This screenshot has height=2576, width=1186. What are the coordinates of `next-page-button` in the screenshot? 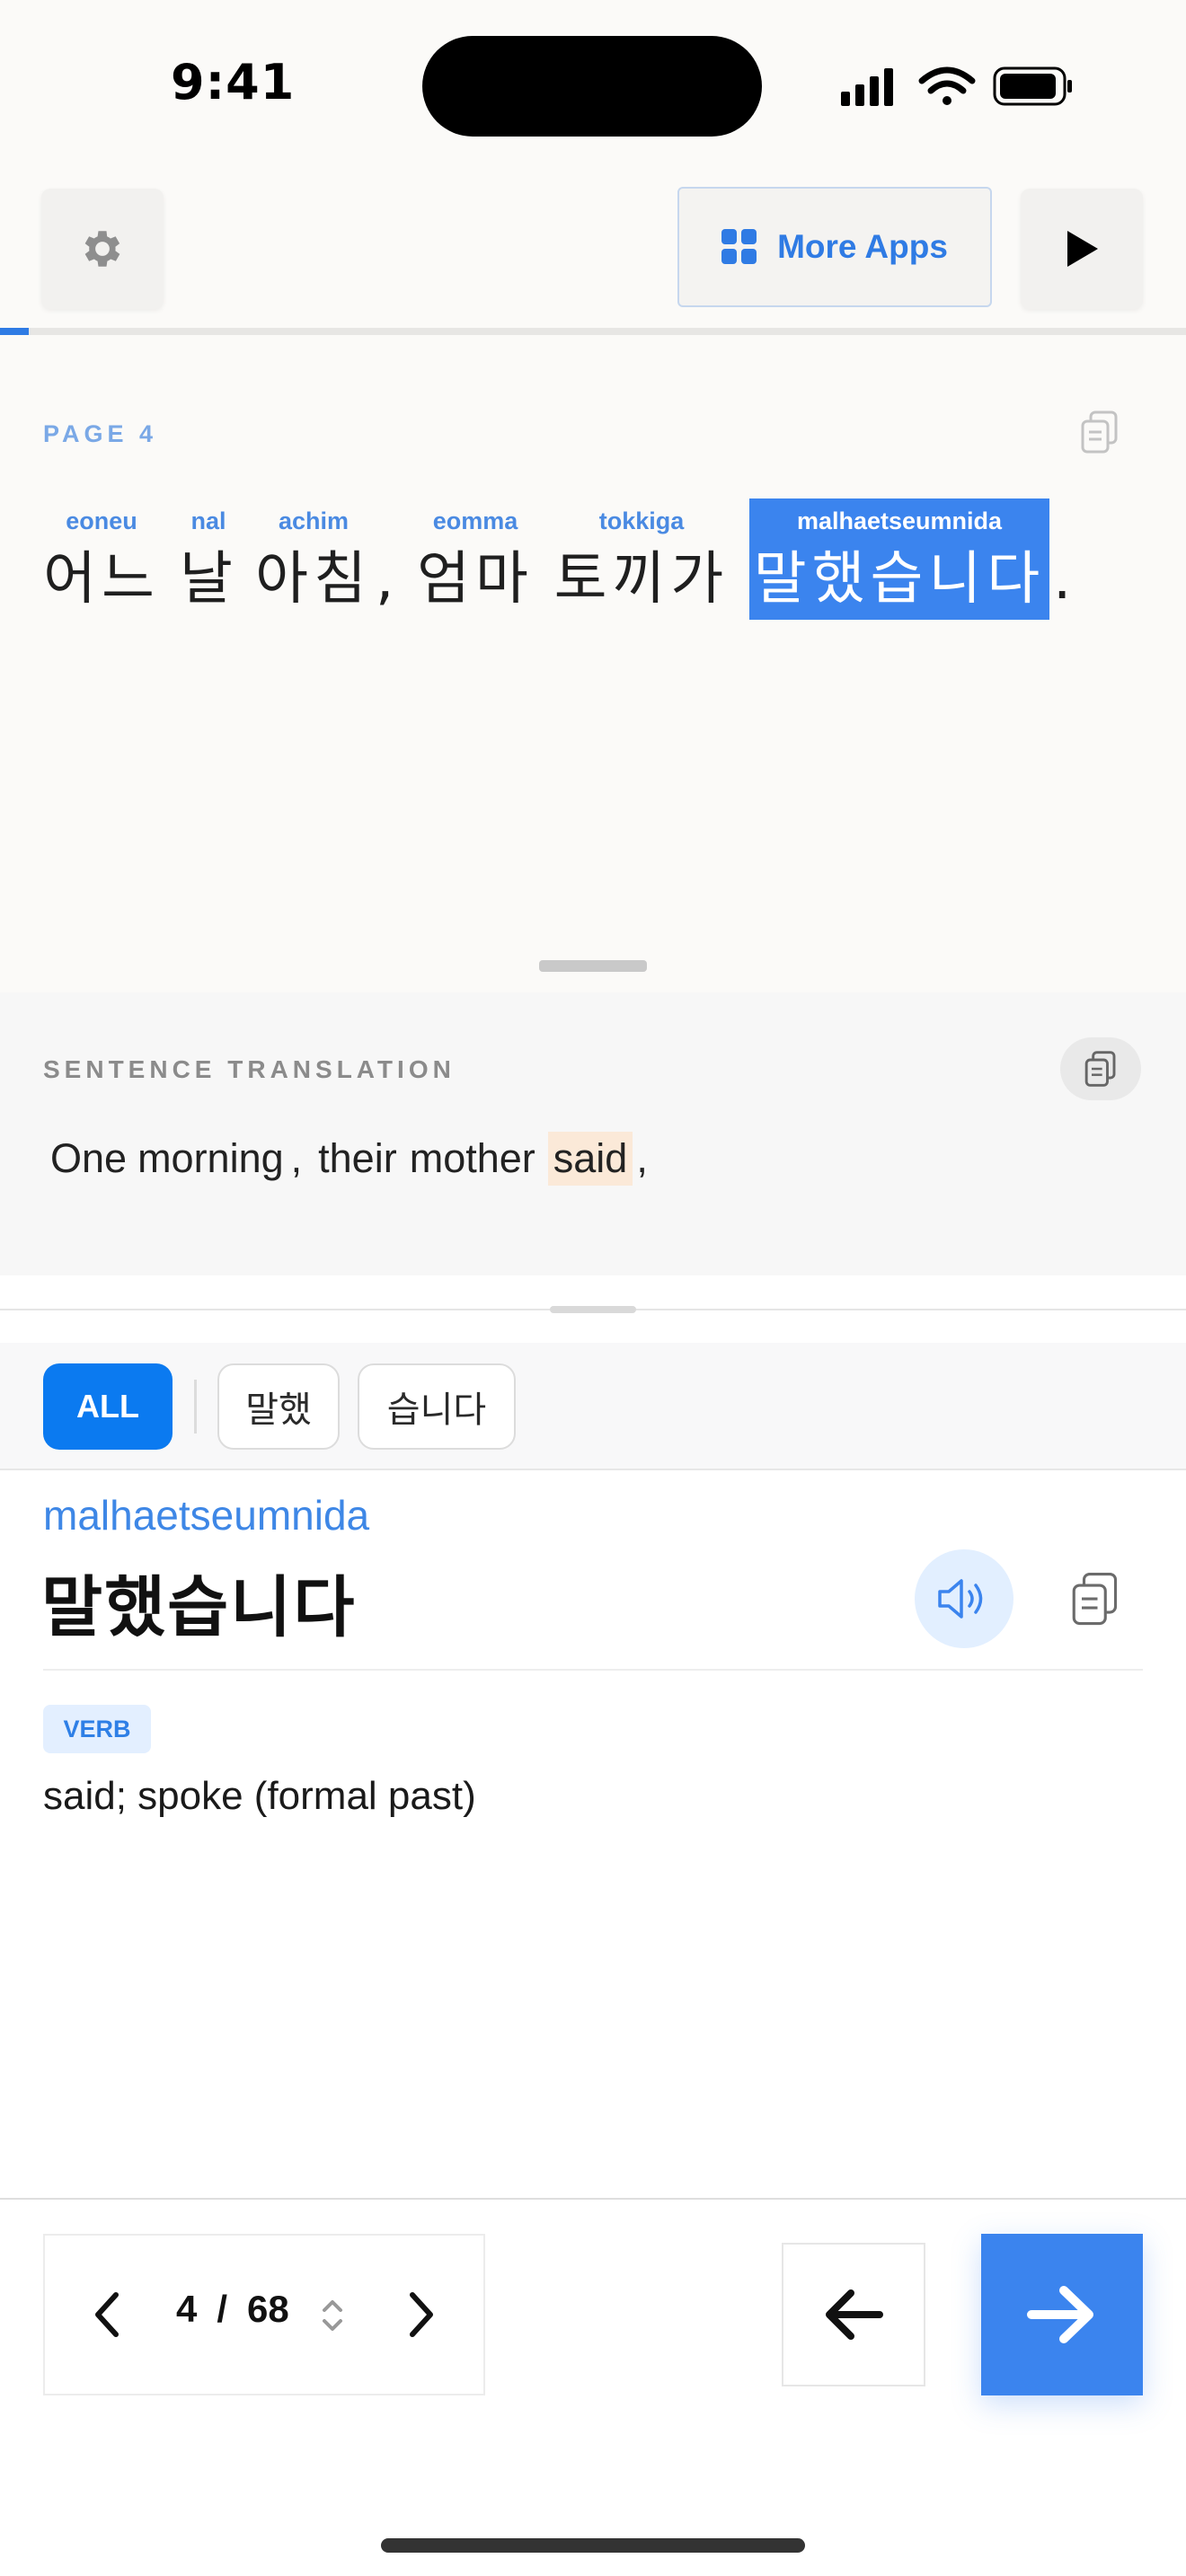 It's located at (420, 2314).